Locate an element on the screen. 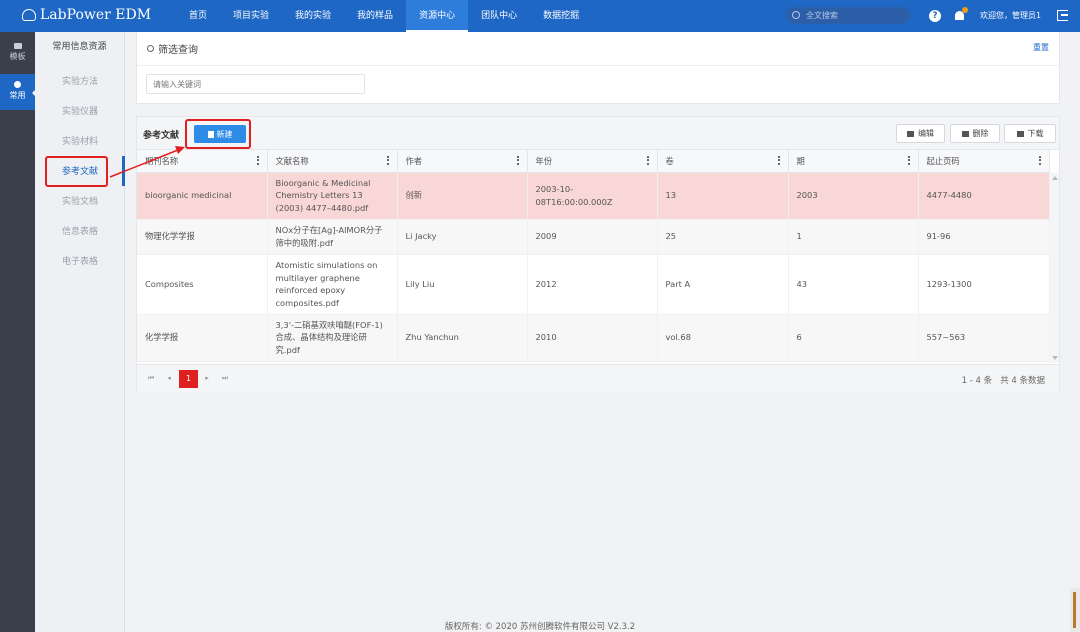 The height and width of the screenshot is (632, 1080). help-icon: ? is located at coordinates (935, 16).